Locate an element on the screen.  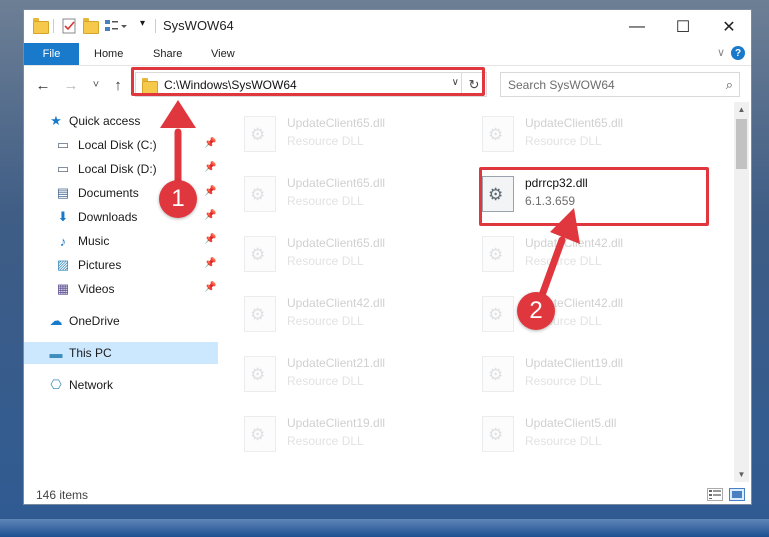
desktop-background is located at coordinates (384, 528).